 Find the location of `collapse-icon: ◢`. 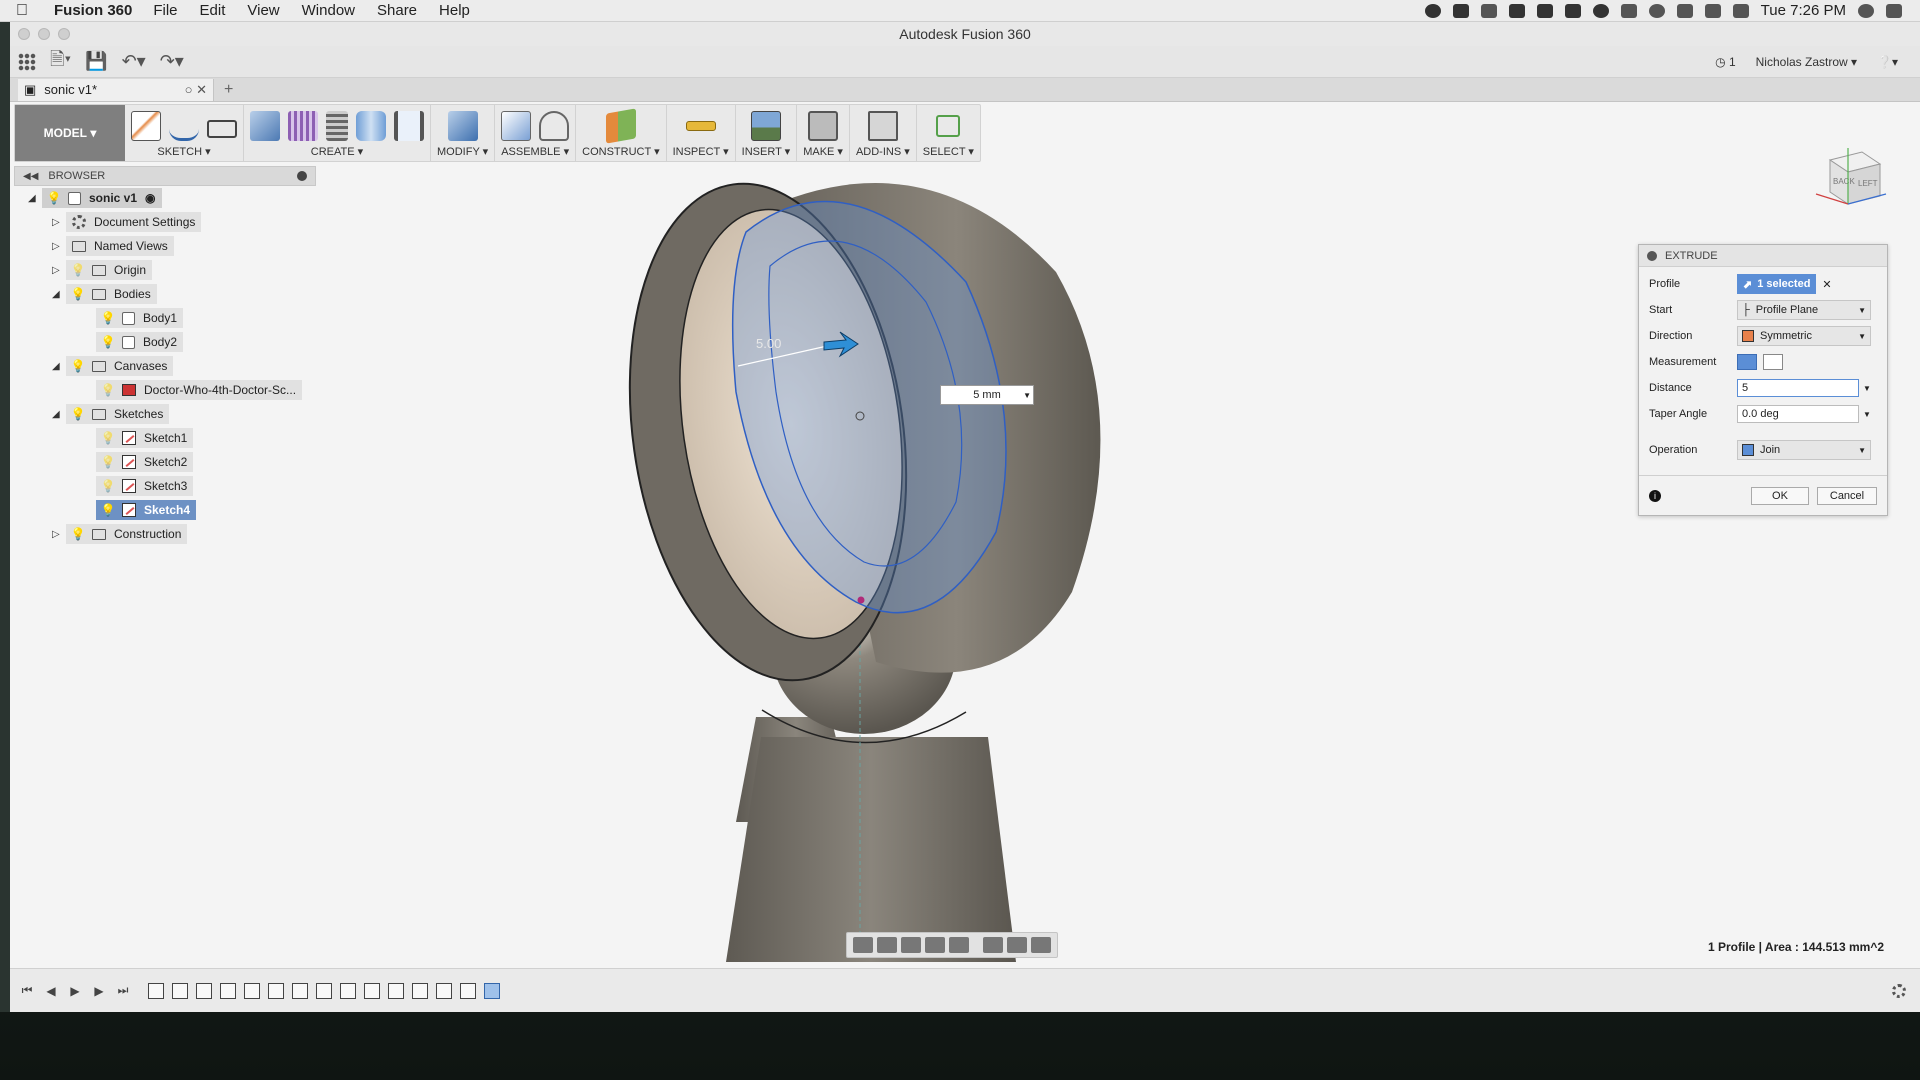

collapse-icon: ◢ is located at coordinates (59, 414).